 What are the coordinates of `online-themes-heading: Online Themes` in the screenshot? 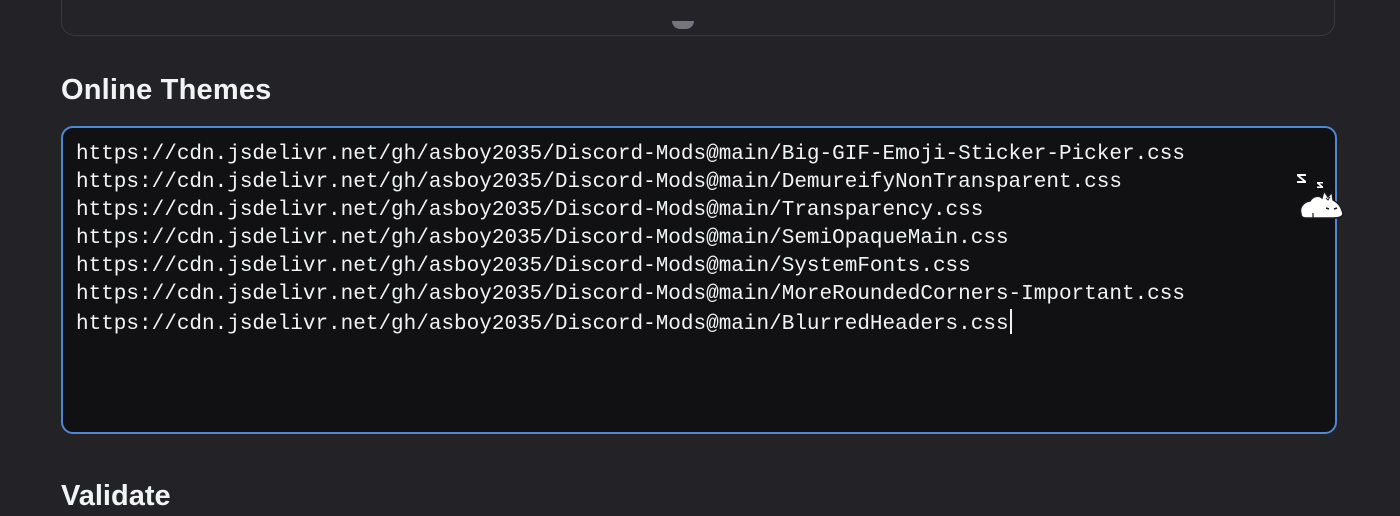 It's located at (166, 90).